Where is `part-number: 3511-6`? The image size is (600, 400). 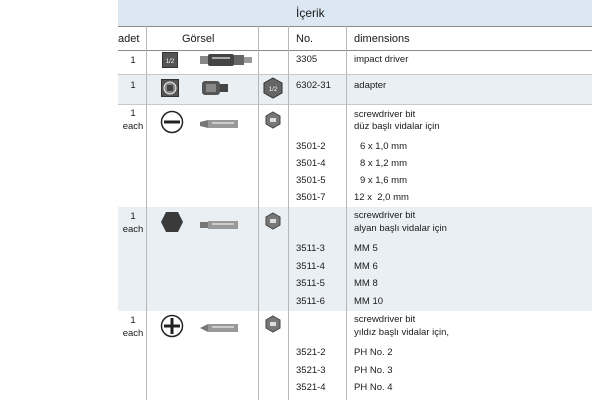
part-number: 3511-6 is located at coordinates (310, 301).